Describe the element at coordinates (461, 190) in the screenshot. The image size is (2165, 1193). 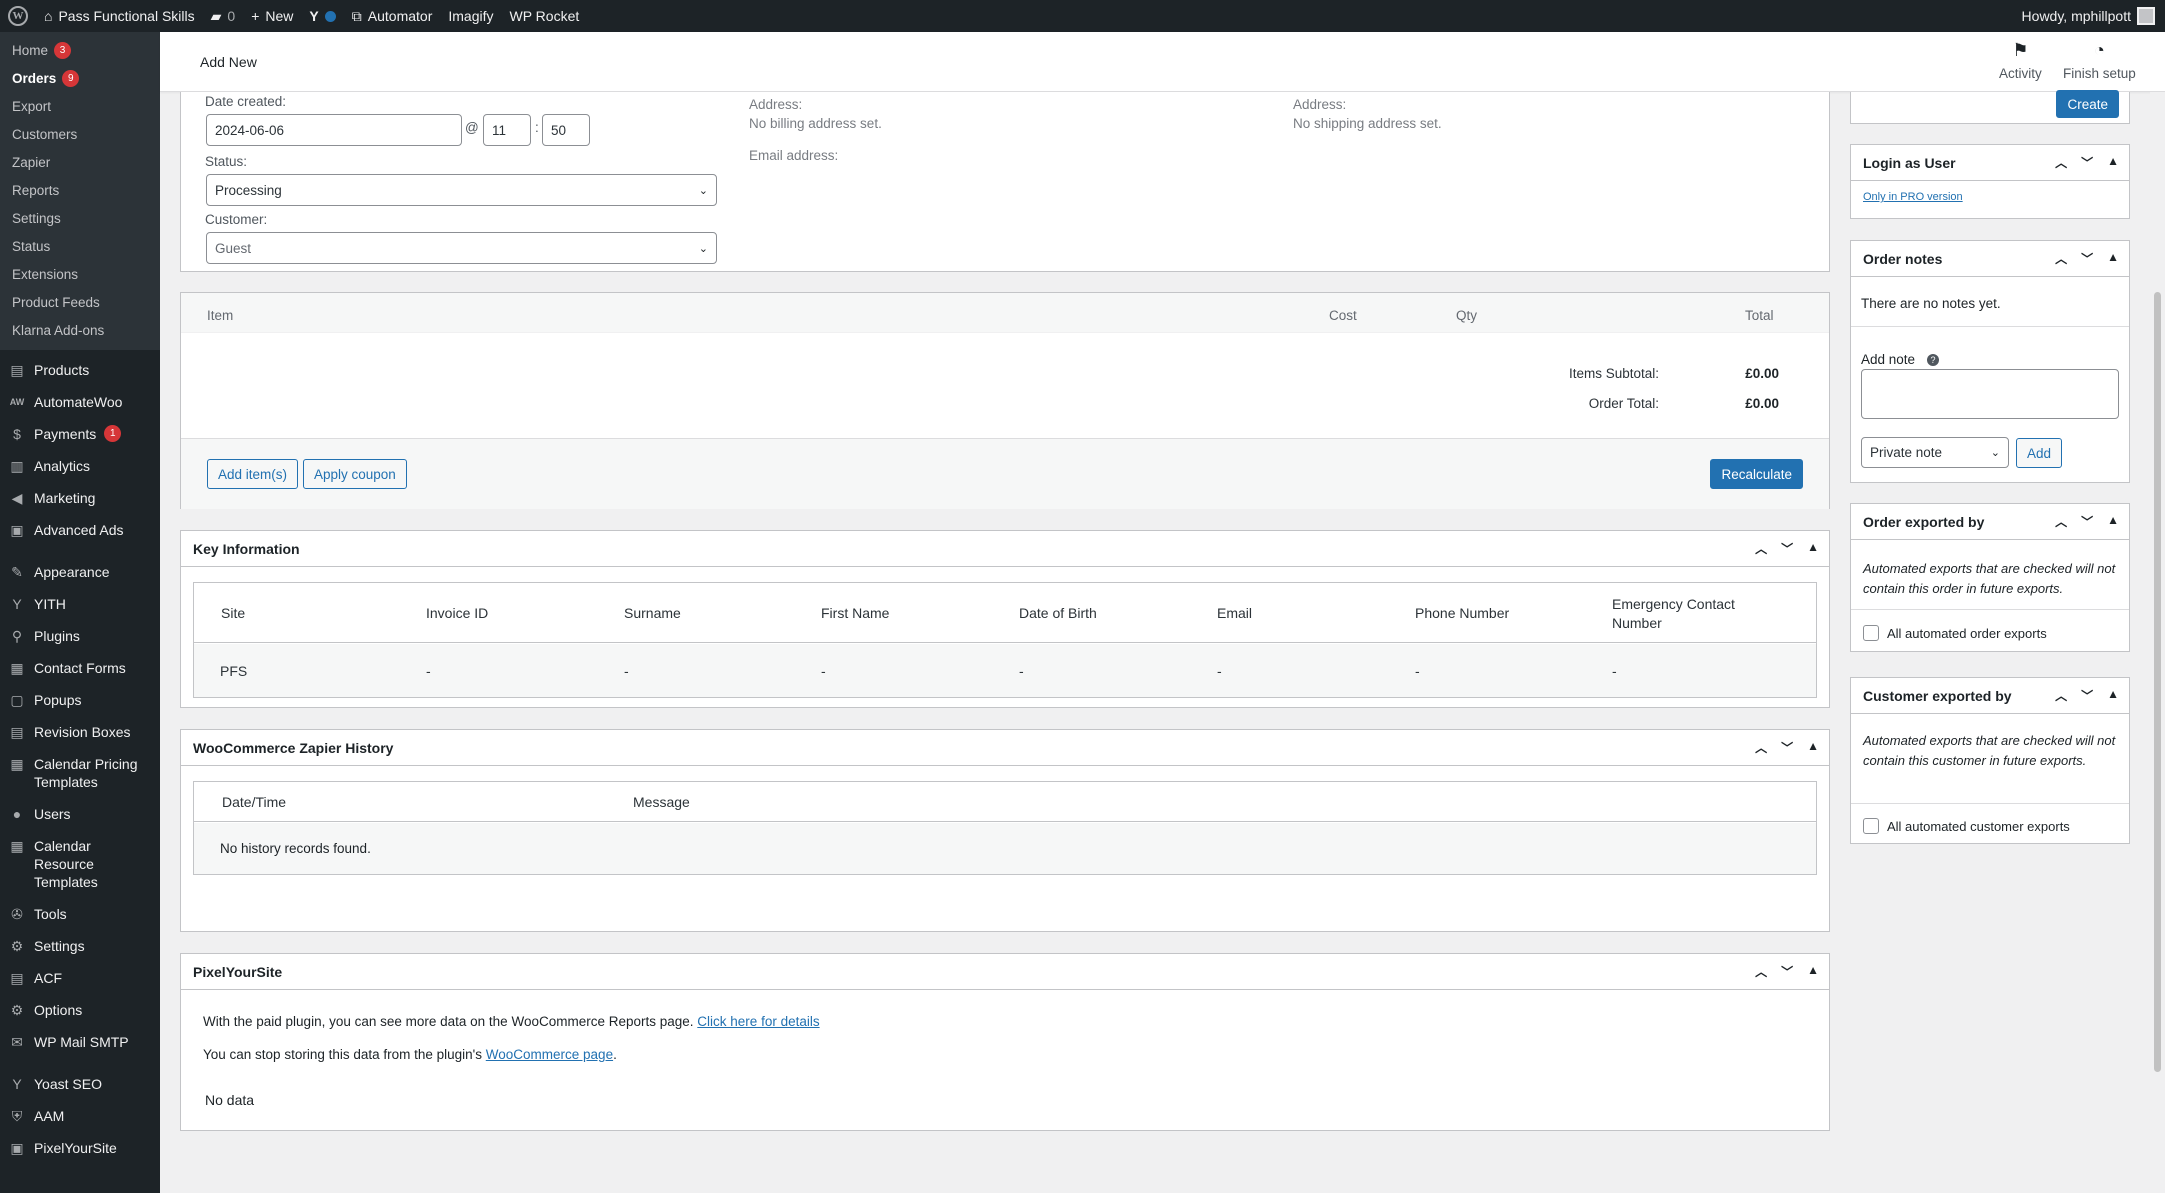
I see `status-select: Processing ⌄` at that location.